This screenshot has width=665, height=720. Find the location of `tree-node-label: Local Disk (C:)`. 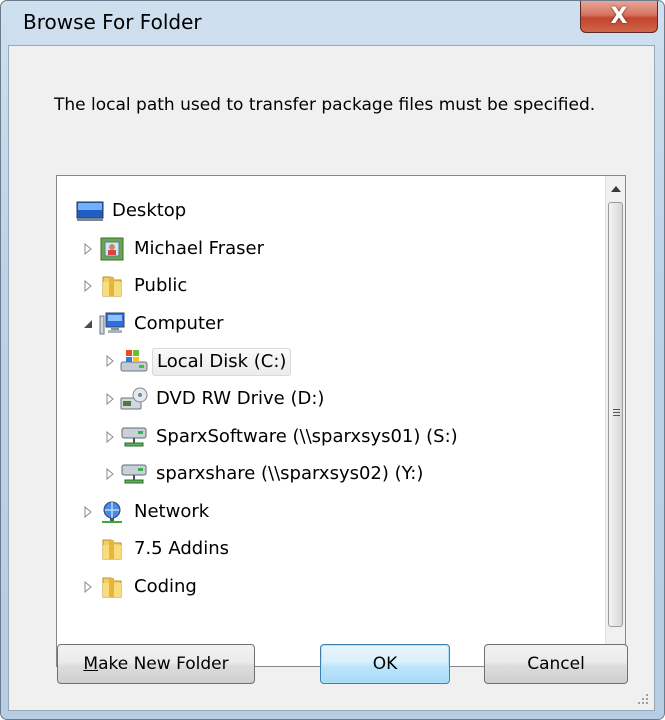

tree-node-label: Local Disk (C:) is located at coordinates (222, 362).